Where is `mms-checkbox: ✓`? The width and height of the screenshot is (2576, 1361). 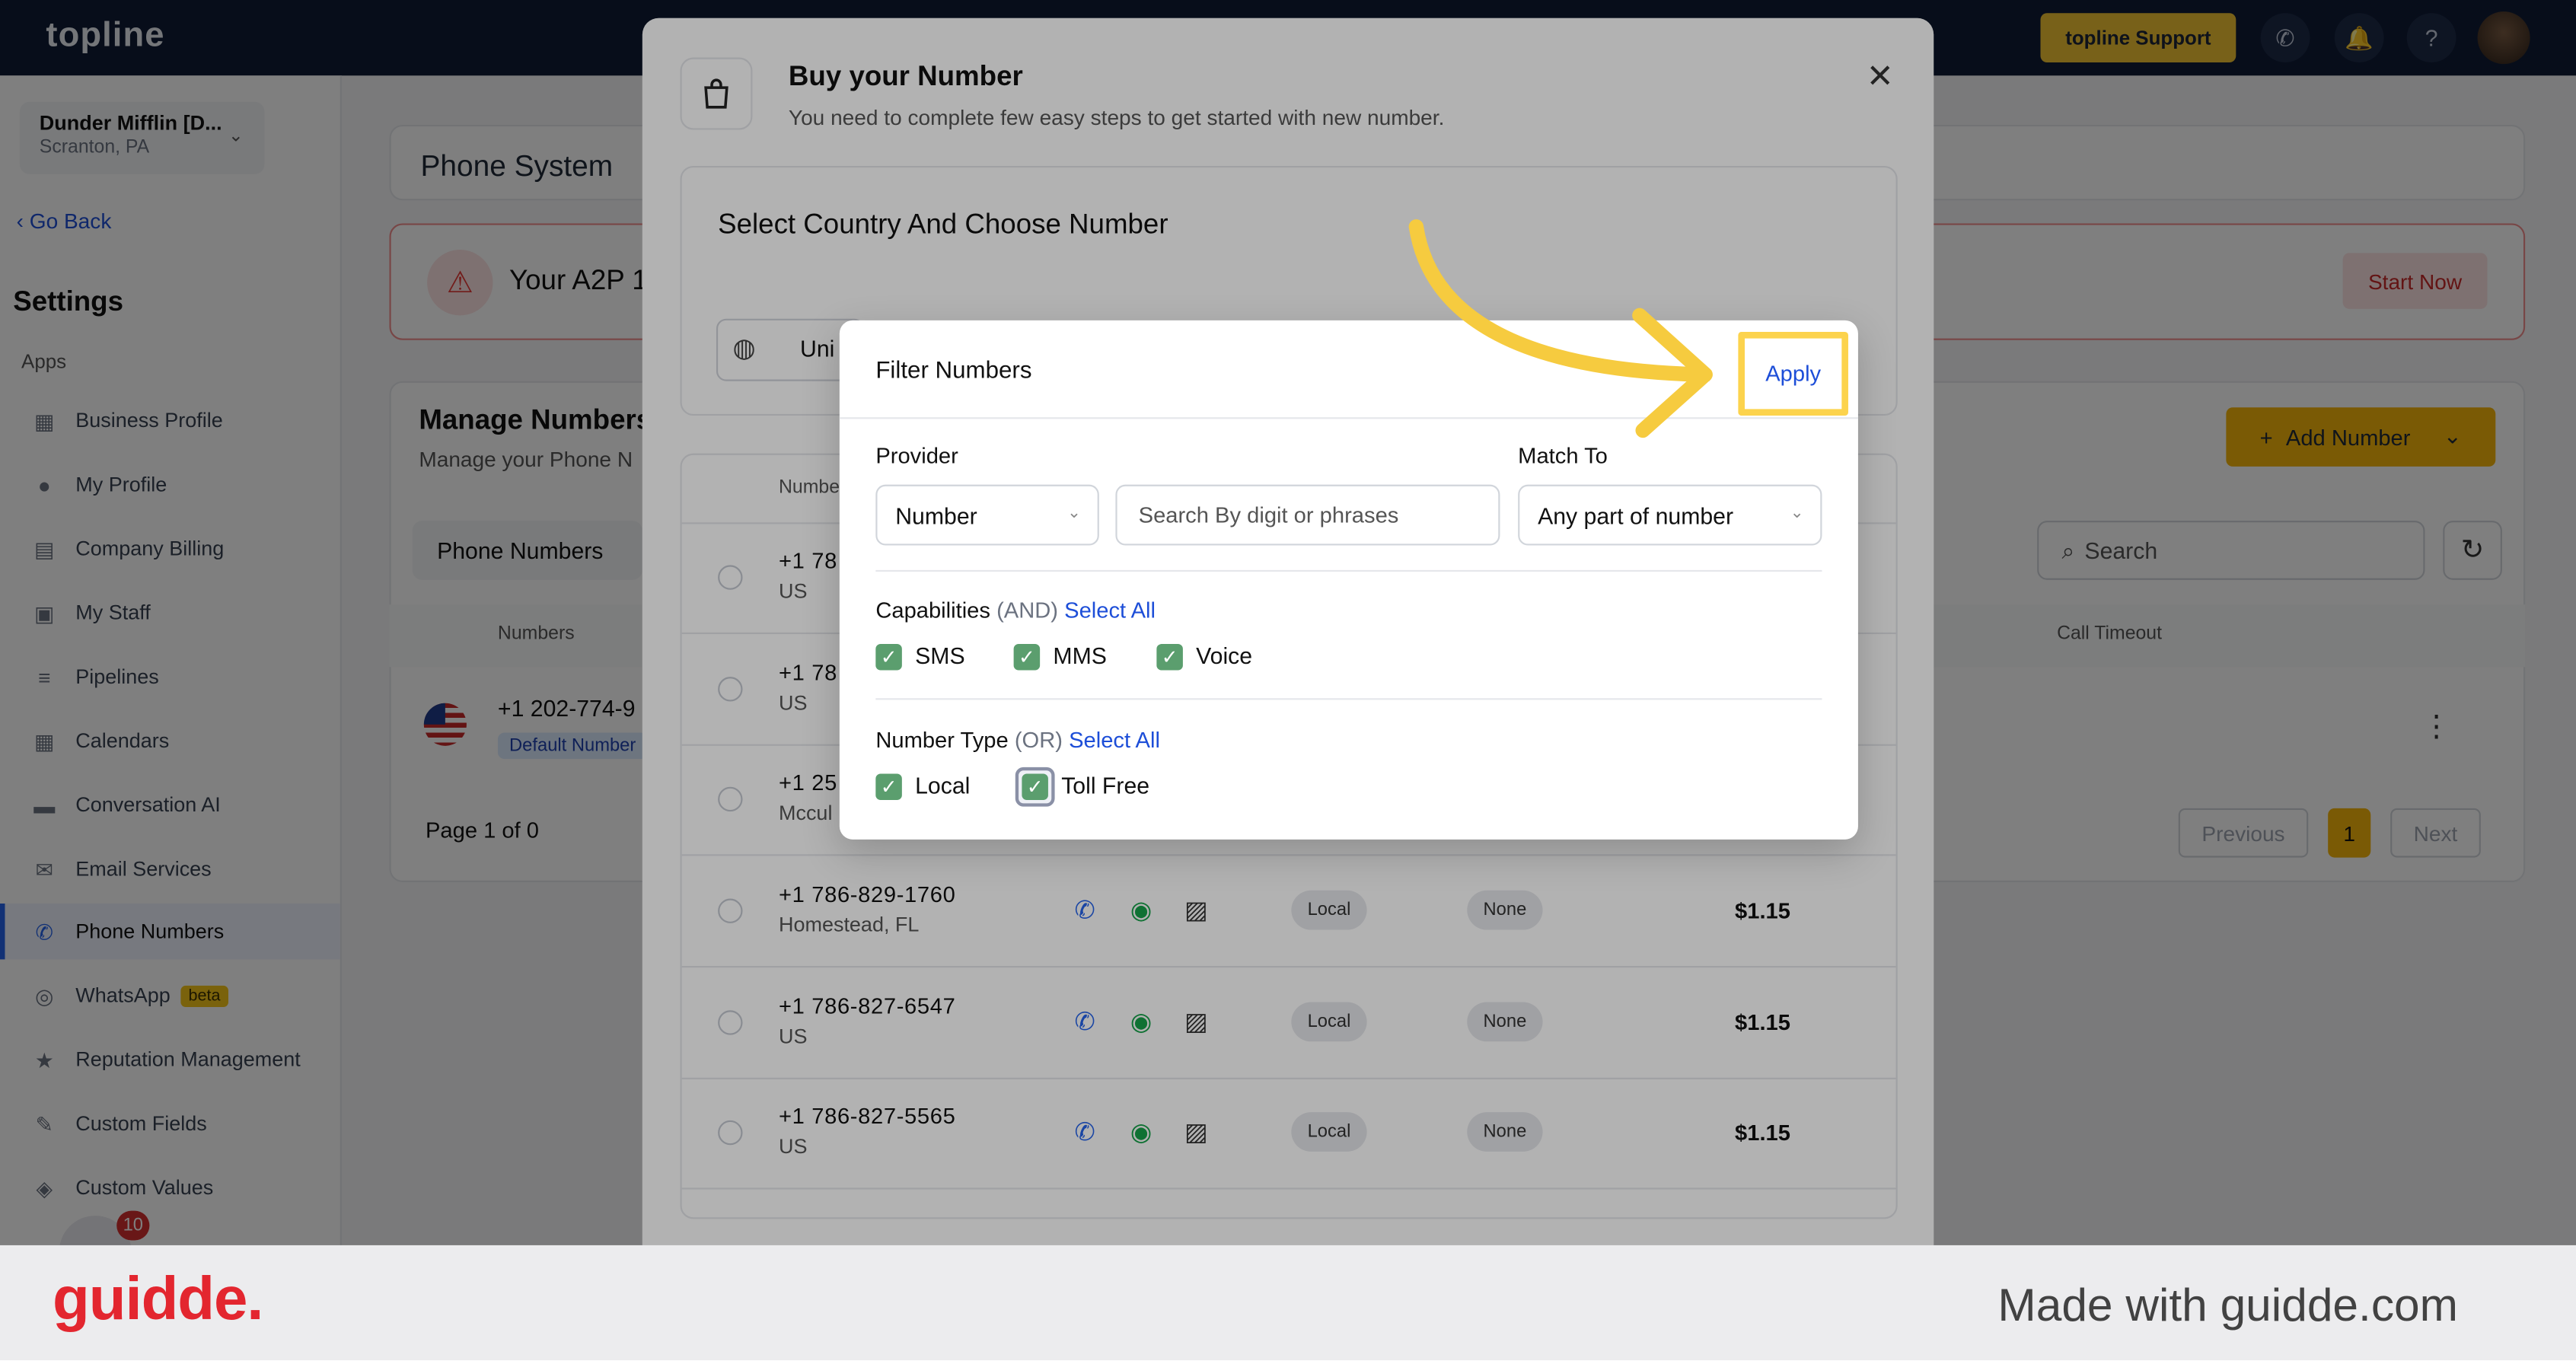 mms-checkbox: ✓ is located at coordinates (1027, 657).